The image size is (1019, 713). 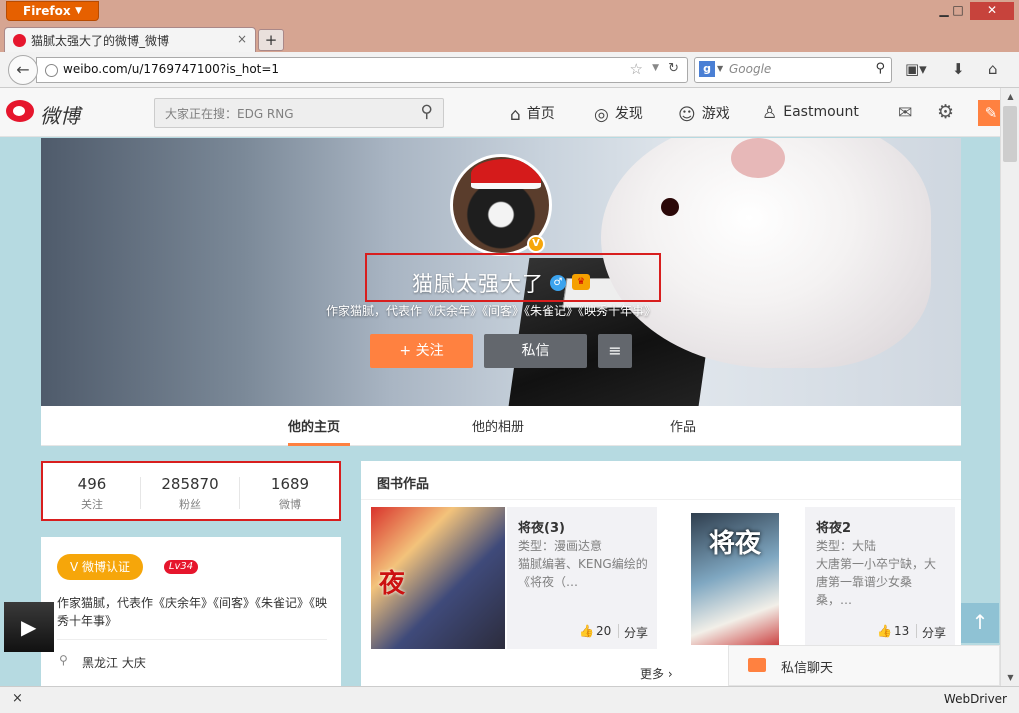 What do you see at coordinates (506, 174) in the screenshot?
I see `santa-hat` at bounding box center [506, 174].